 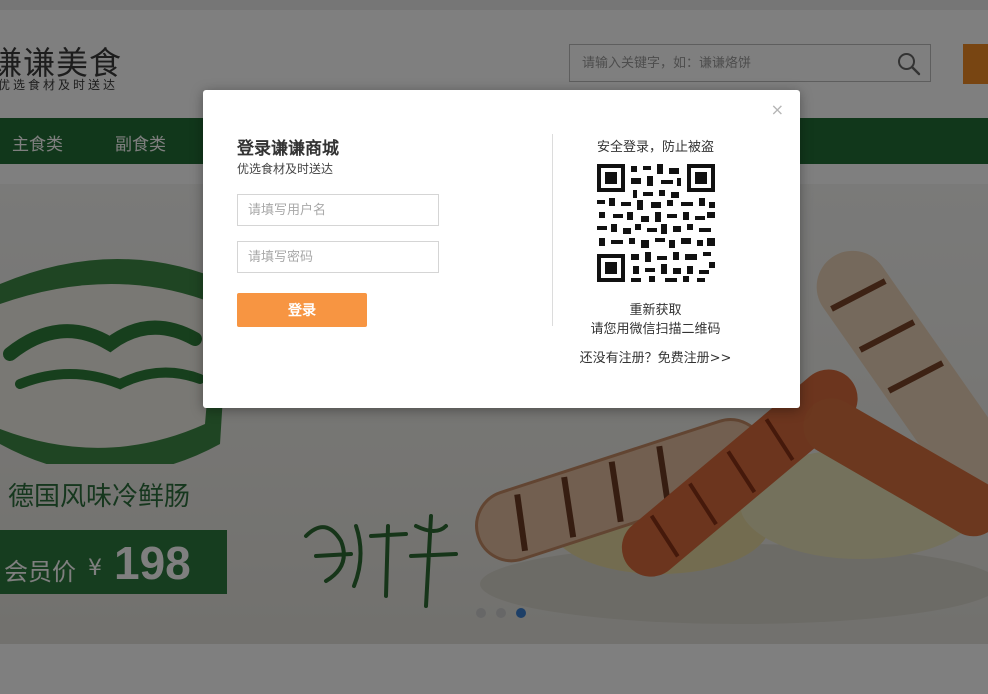 What do you see at coordinates (655, 356) in the screenshot?
I see `register-link: 还没有注册？免费注册>>` at bounding box center [655, 356].